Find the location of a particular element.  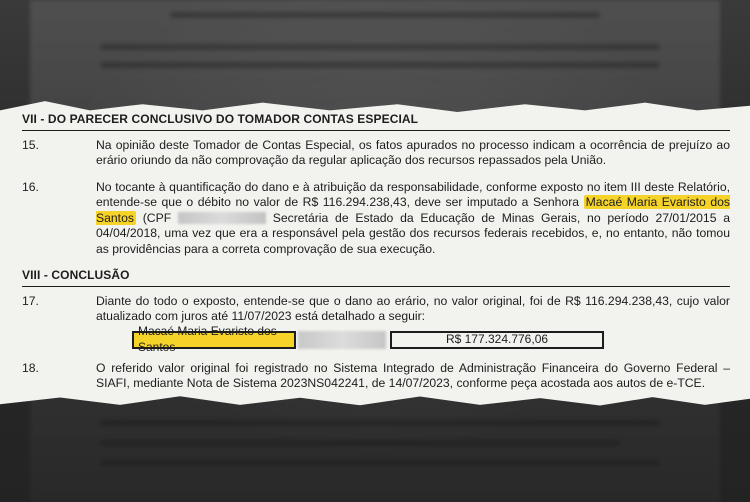

debt-table-amount-cell: R$ 177.324.776,06 is located at coordinates (497, 339).